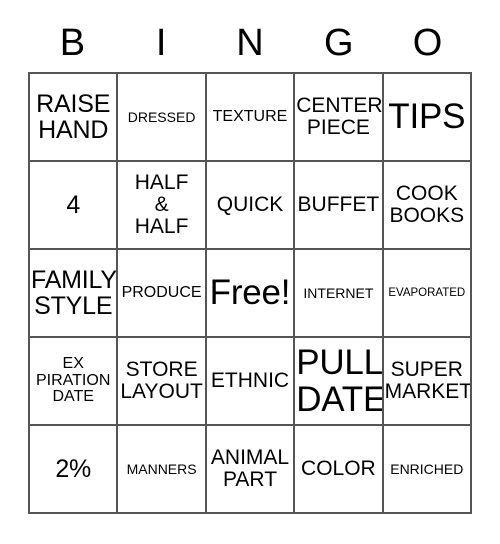 This screenshot has height=544, width=500. I want to click on bingo-header-letter-b: B, so click(72, 43).